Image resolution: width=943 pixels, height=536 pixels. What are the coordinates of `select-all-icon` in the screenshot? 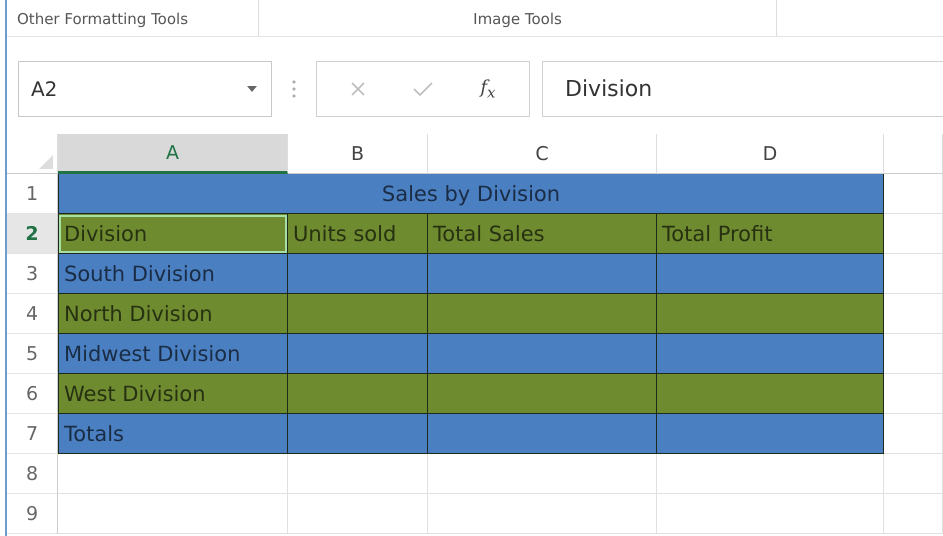 It's located at (46, 162).